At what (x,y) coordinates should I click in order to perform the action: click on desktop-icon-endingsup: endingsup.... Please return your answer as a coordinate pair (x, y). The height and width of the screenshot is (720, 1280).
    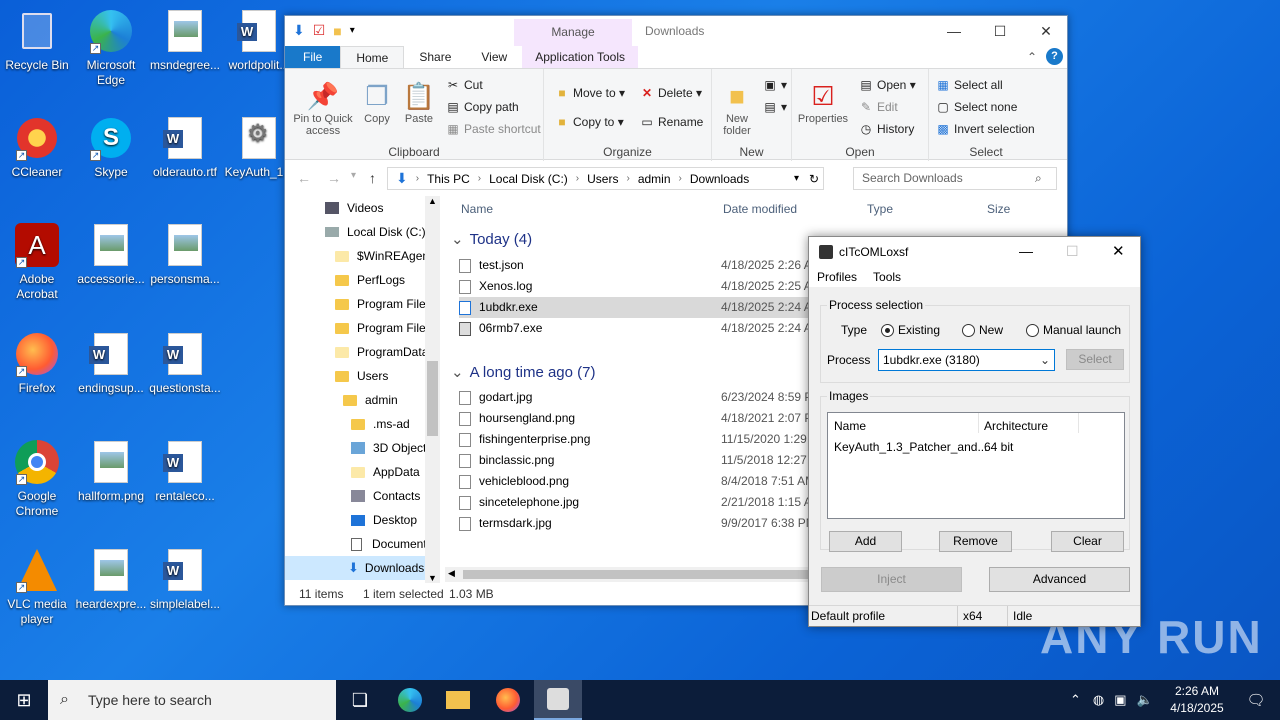
    Looking at the image, I should click on (111, 363).